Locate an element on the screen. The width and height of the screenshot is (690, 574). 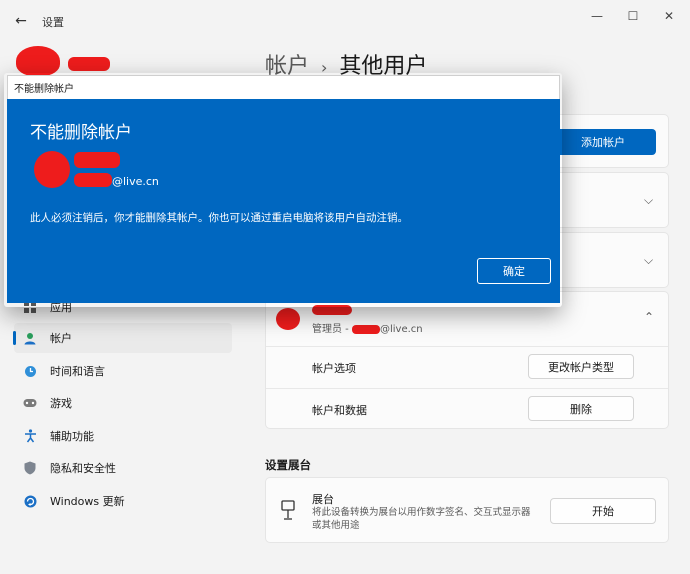
email-redacted is located at coordinates (365, 329).